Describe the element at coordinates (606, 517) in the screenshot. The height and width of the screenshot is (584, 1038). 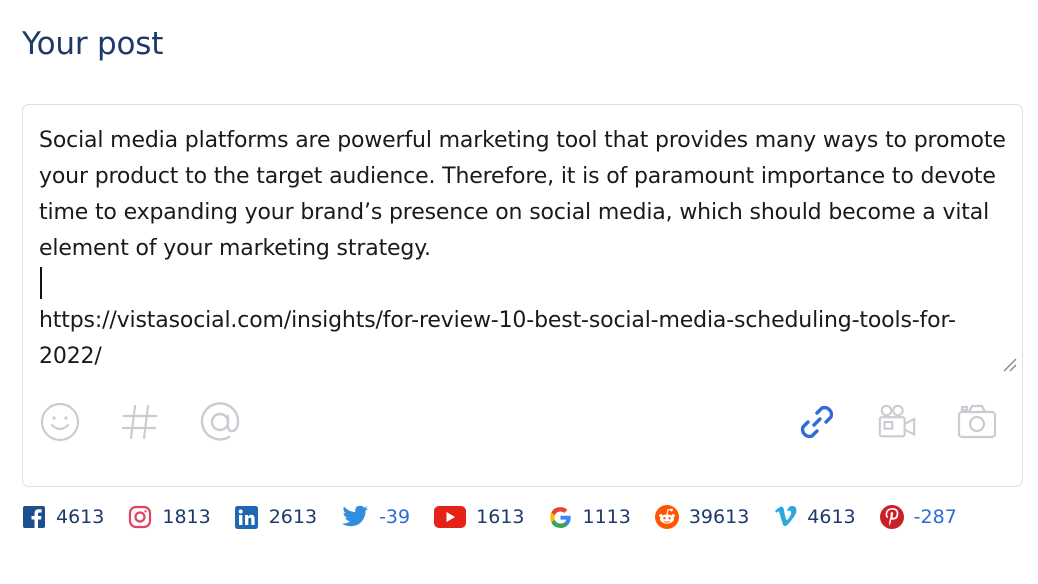
I see `count-value: 1113` at that location.